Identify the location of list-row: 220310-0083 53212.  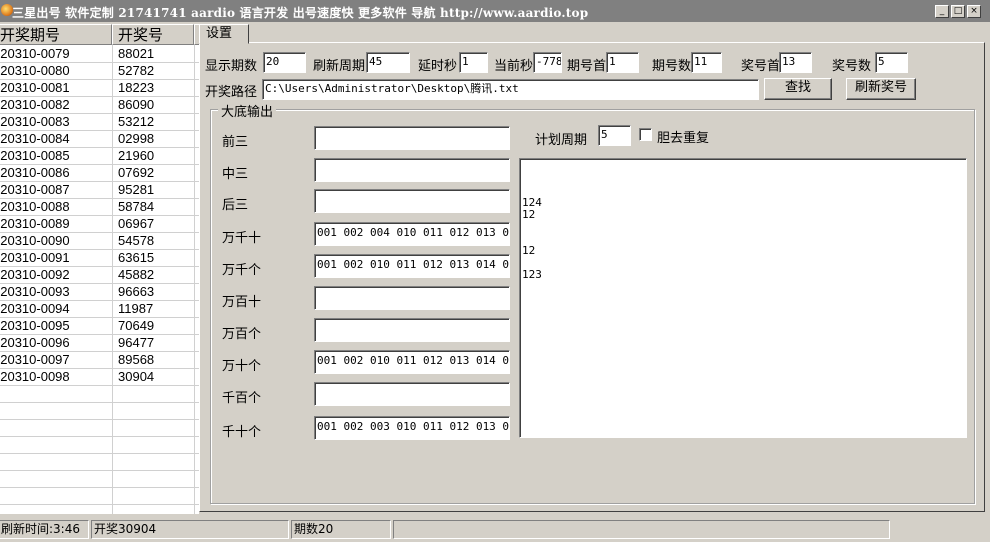
(99, 122).